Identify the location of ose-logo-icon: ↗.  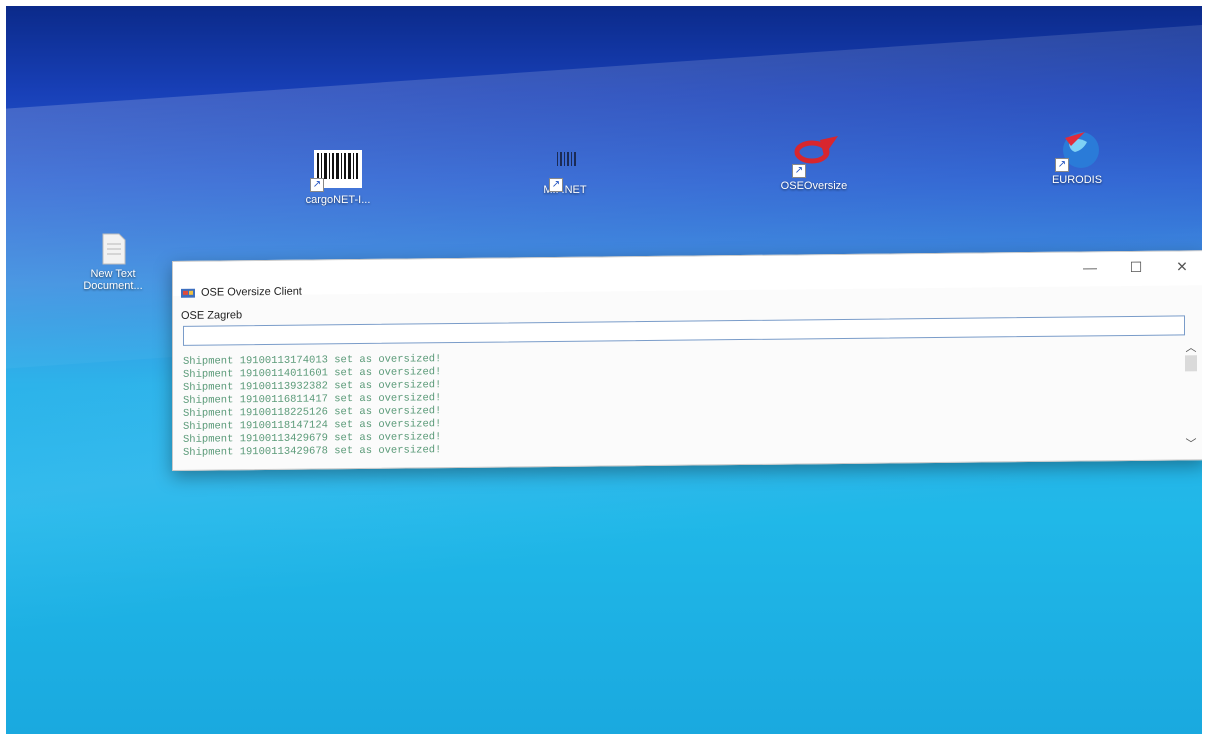
(814, 156).